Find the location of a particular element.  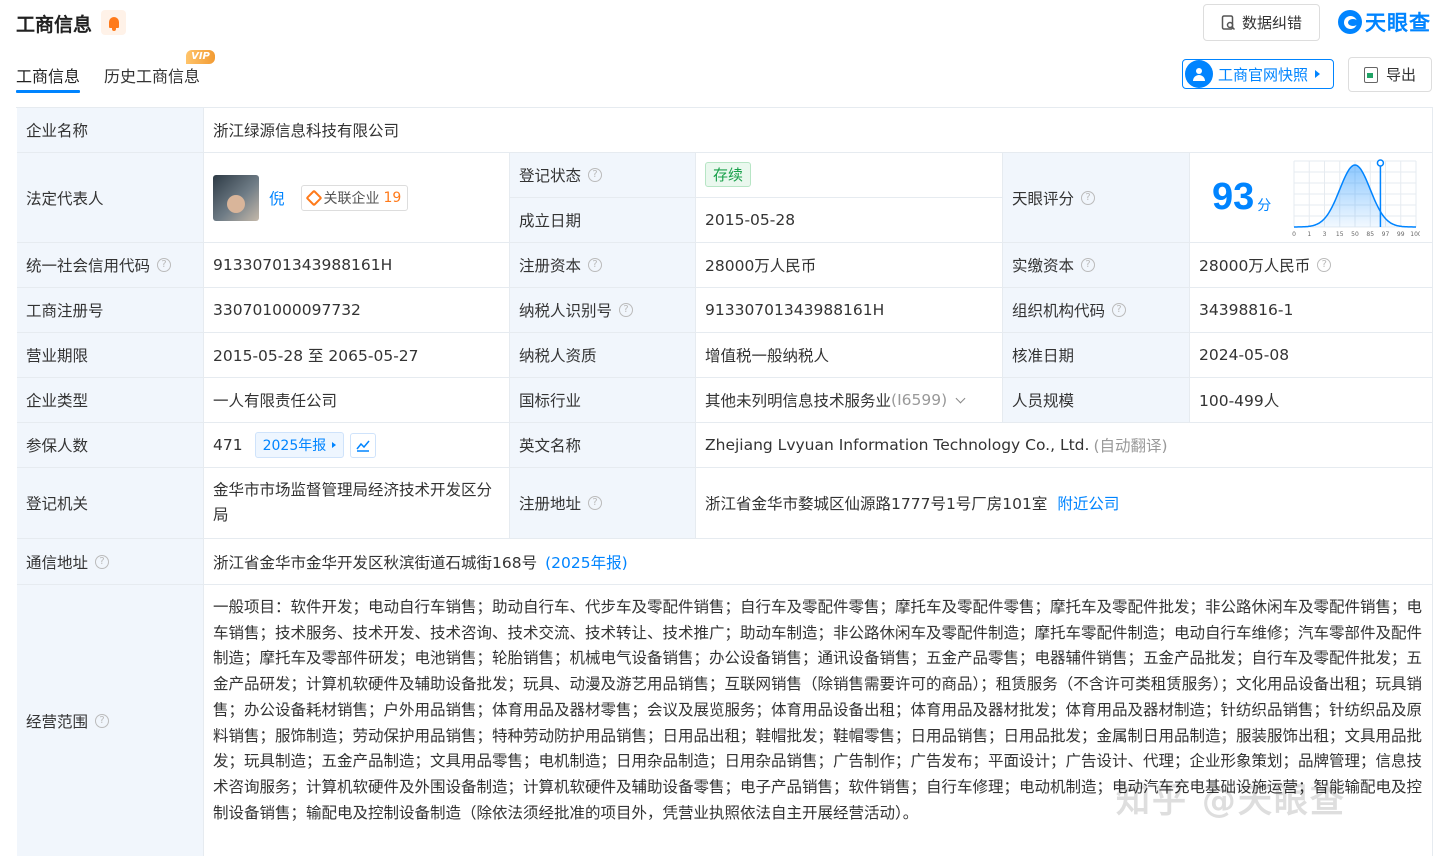

table-row: 通信地址? 浙江省金华市金华开发区秋滨街道石城街168号 (2025年报) is located at coordinates (725, 562).